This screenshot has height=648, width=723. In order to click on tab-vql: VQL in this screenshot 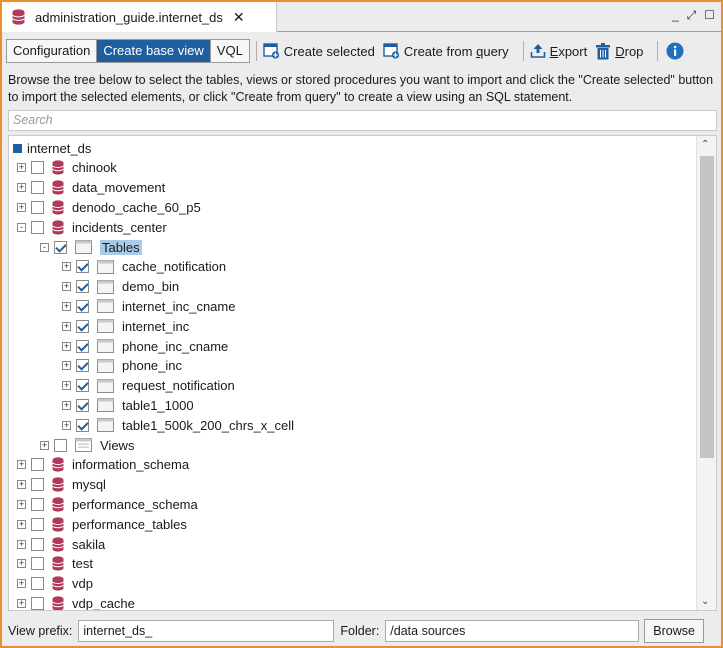, I will do `click(229, 51)`.